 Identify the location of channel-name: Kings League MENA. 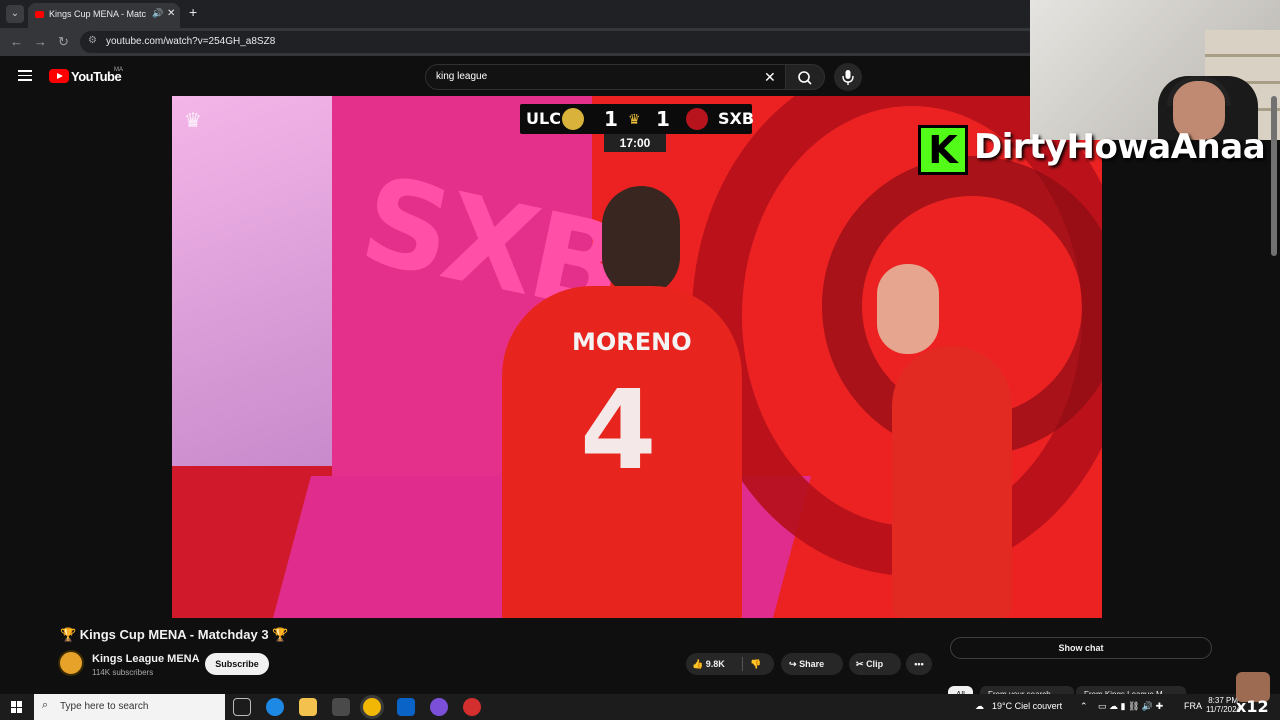
(146, 659).